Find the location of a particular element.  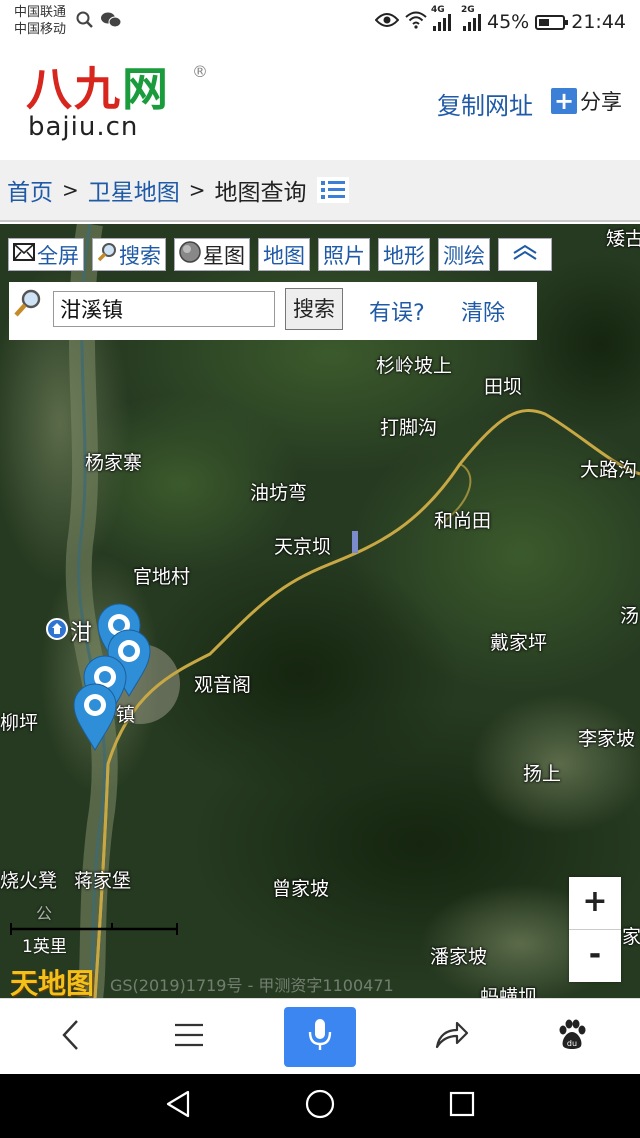

place-label: 官地村 is located at coordinates (162, 577).